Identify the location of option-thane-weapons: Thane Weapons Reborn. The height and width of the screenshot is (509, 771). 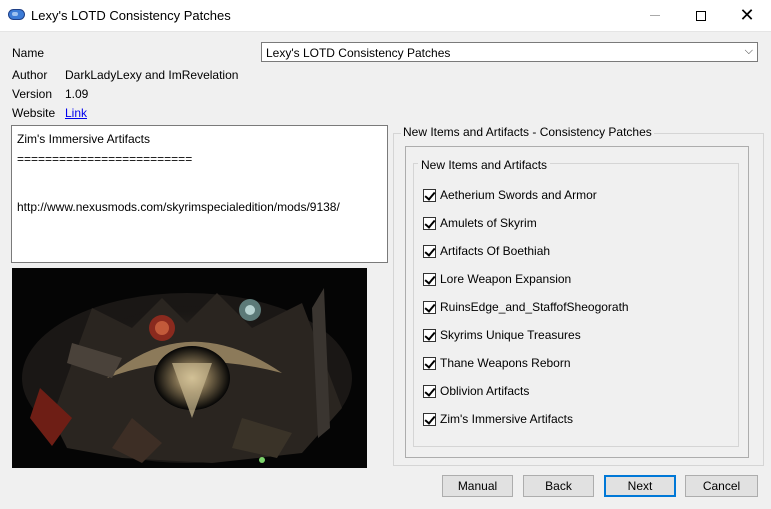
(497, 363).